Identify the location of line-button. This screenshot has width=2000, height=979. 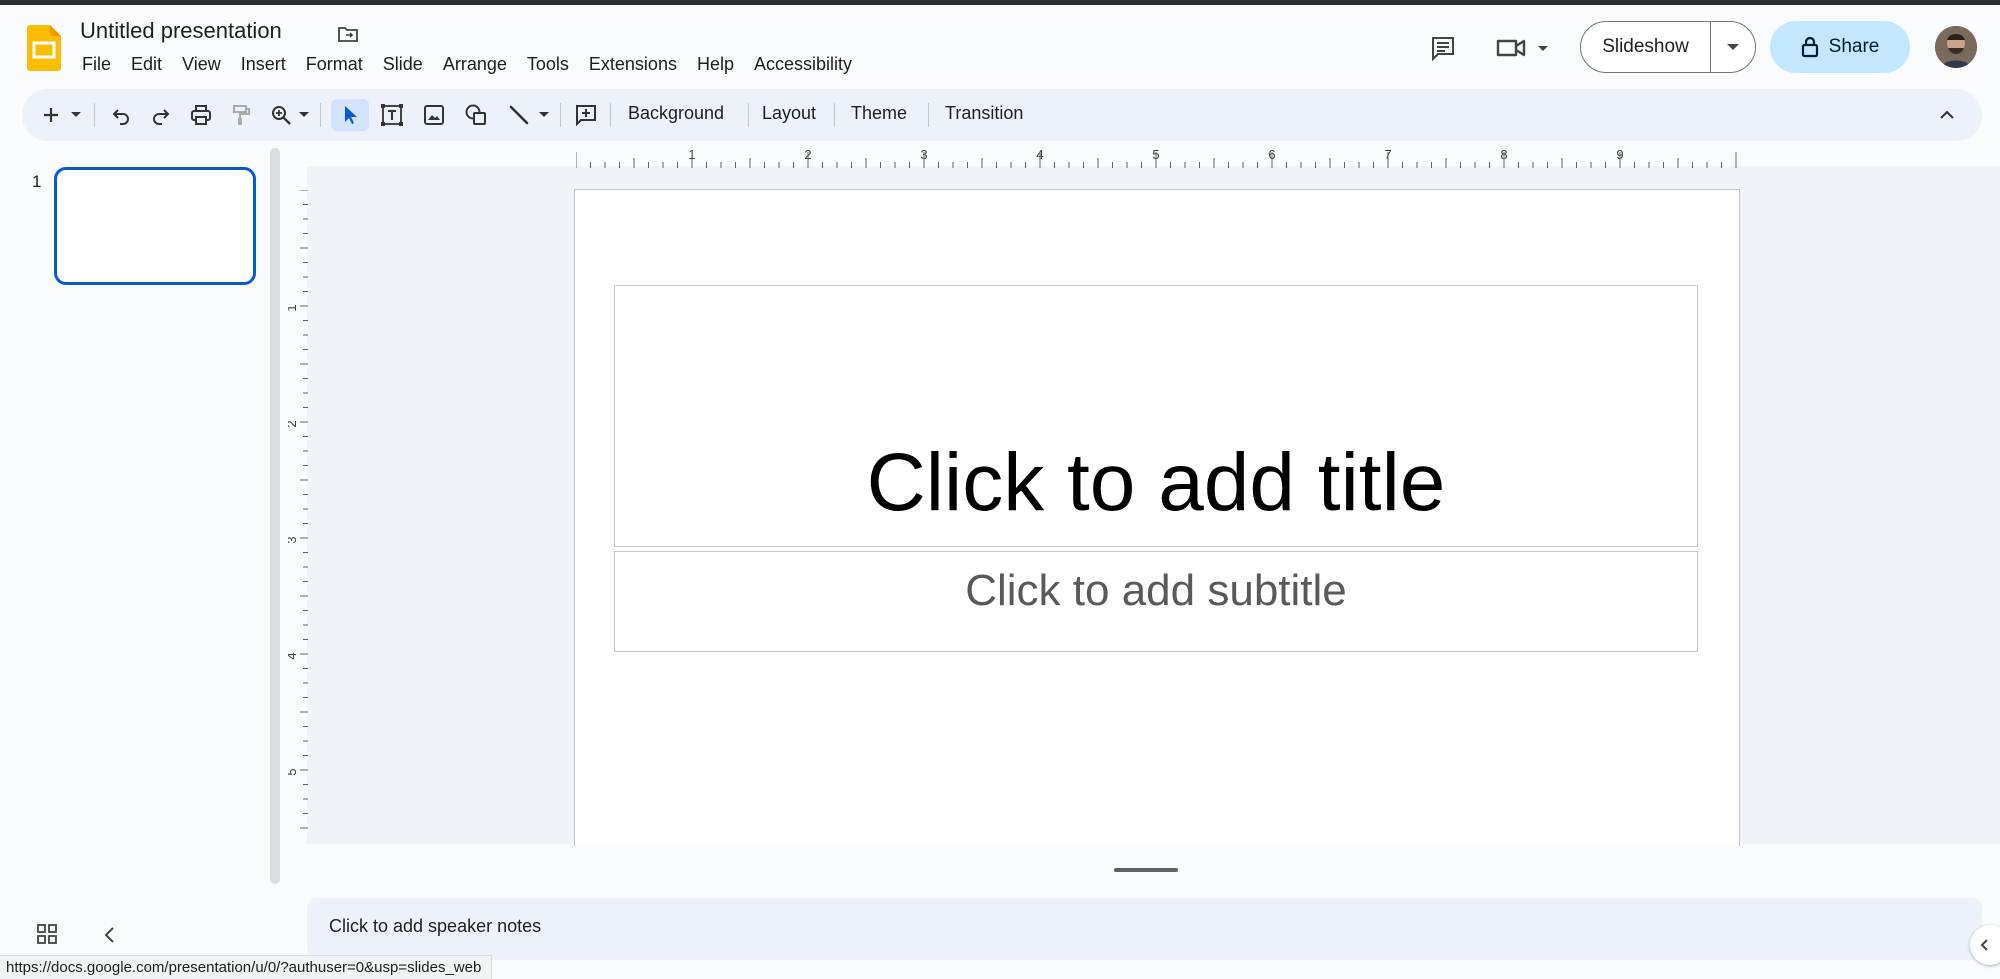
(519, 115).